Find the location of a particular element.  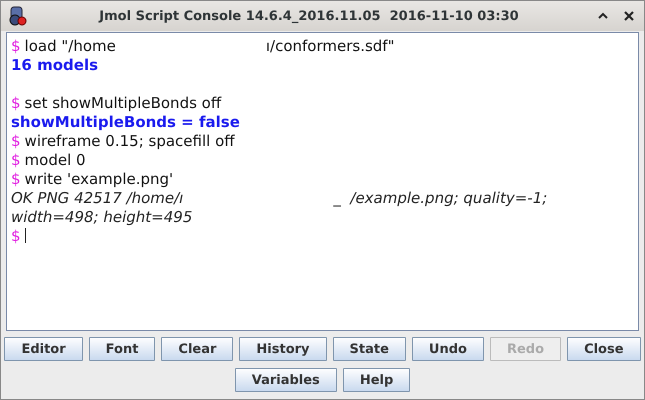

command-text: wireframe 0.15; spacefill off is located at coordinates (129, 141).